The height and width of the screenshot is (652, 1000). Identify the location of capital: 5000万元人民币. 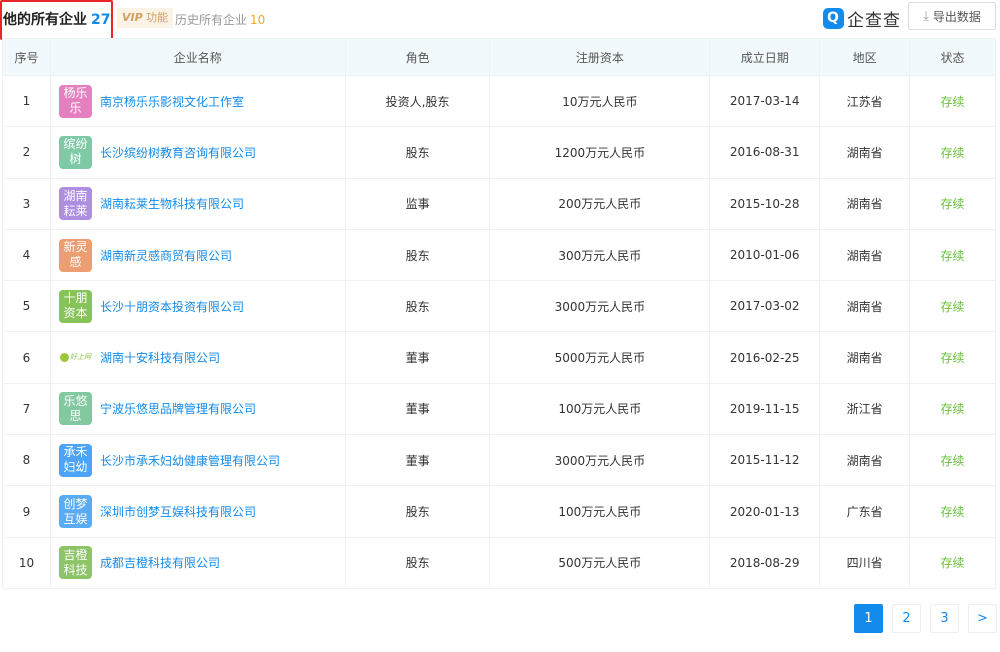
(600, 357).